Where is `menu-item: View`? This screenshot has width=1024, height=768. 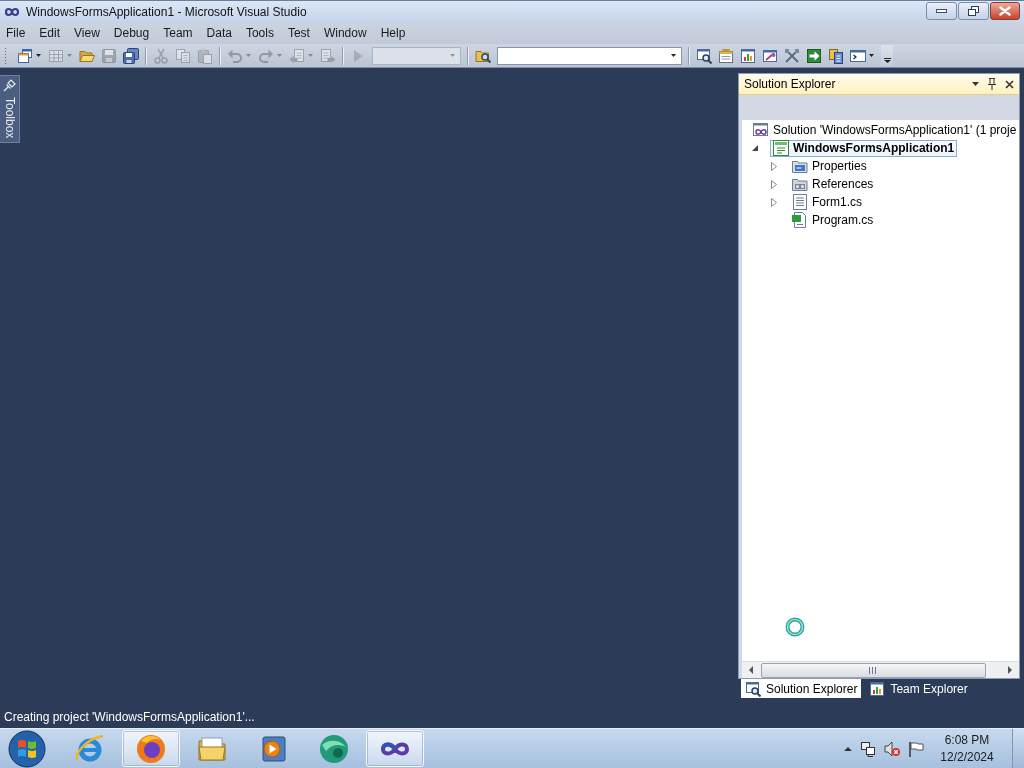
menu-item: View is located at coordinates (87, 33).